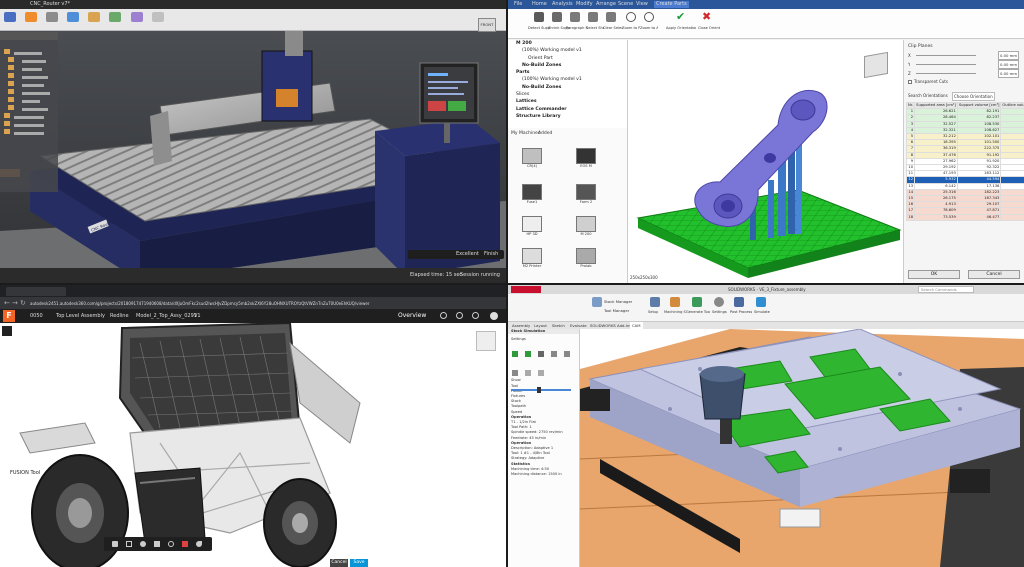 The height and width of the screenshot is (567, 1024). Describe the element at coordinates (185, 544) in the screenshot. I see `color-icon` at that location.